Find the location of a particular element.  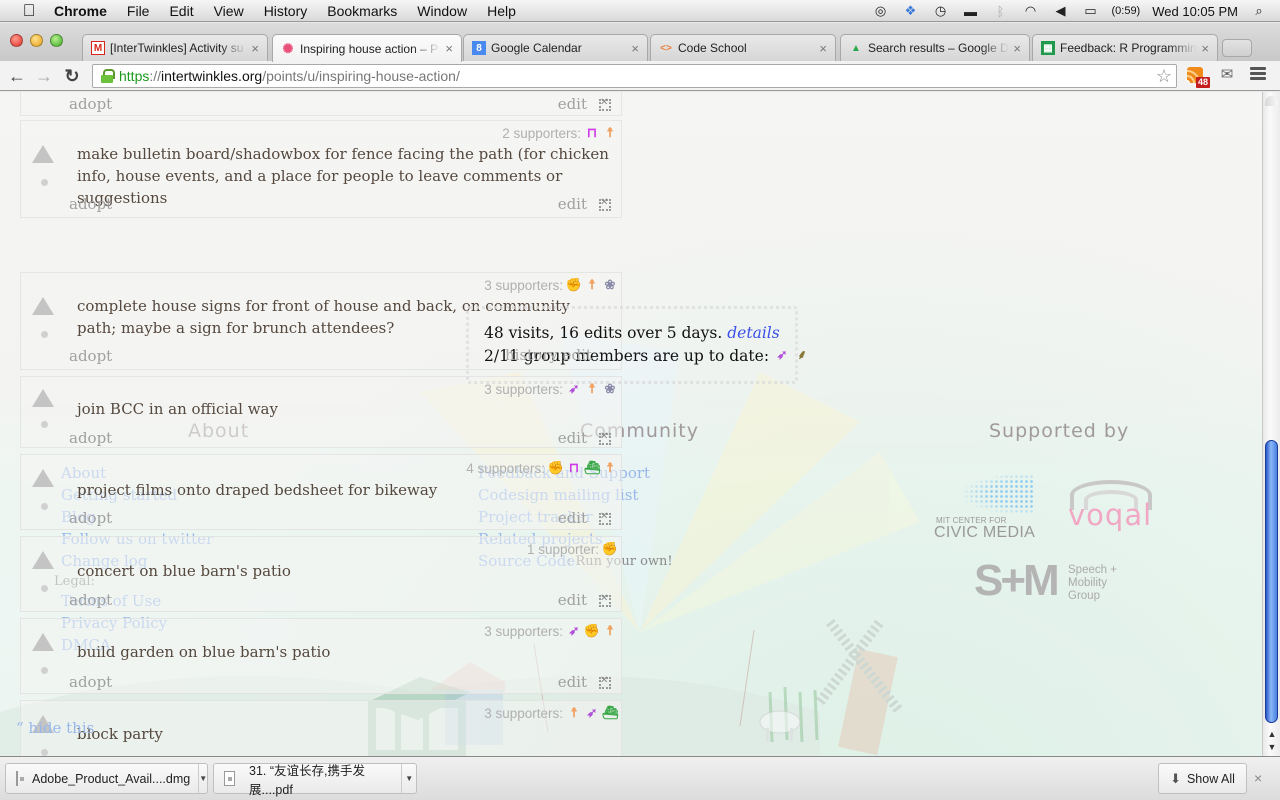

dropbox-icon: ❖ is located at coordinates (910, 11).